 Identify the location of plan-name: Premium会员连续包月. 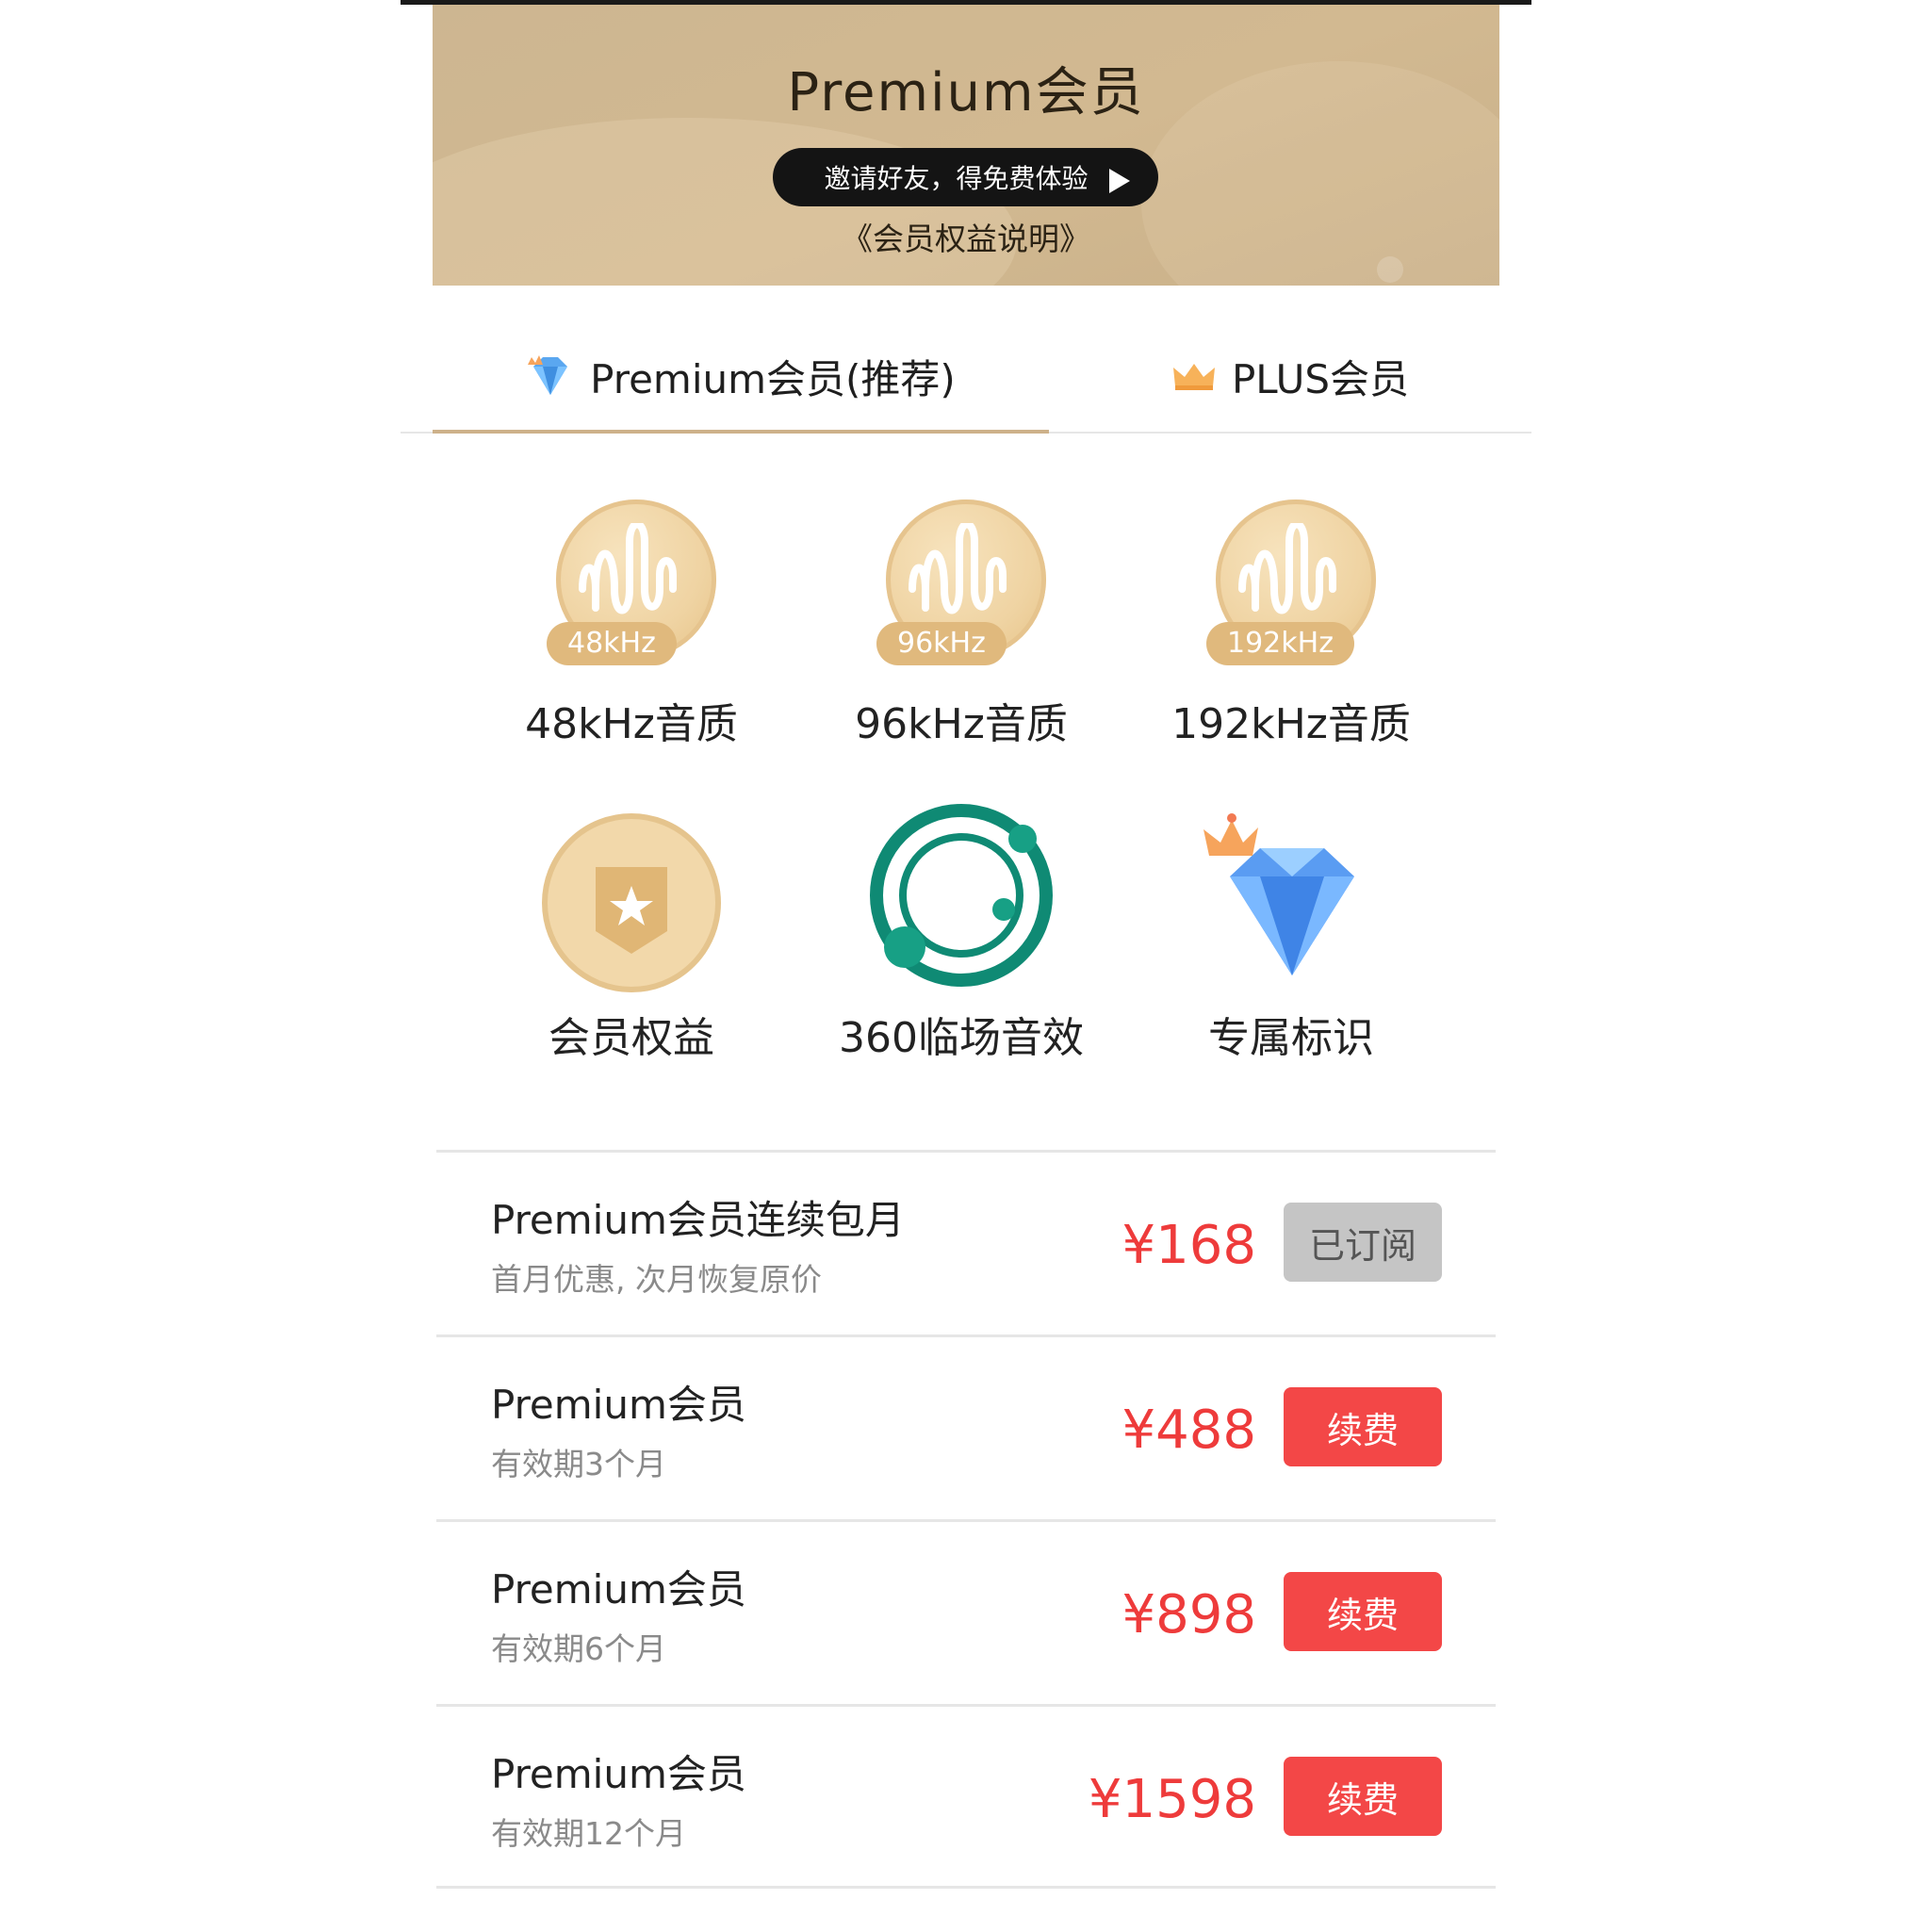
(698, 1220).